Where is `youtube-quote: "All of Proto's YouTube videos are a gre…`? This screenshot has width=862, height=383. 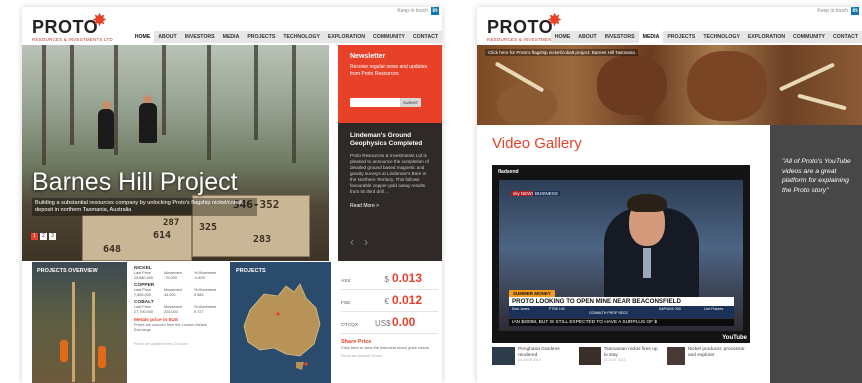 youtube-quote: "All of Proto's YouTube videos are a gre… is located at coordinates (816, 176).